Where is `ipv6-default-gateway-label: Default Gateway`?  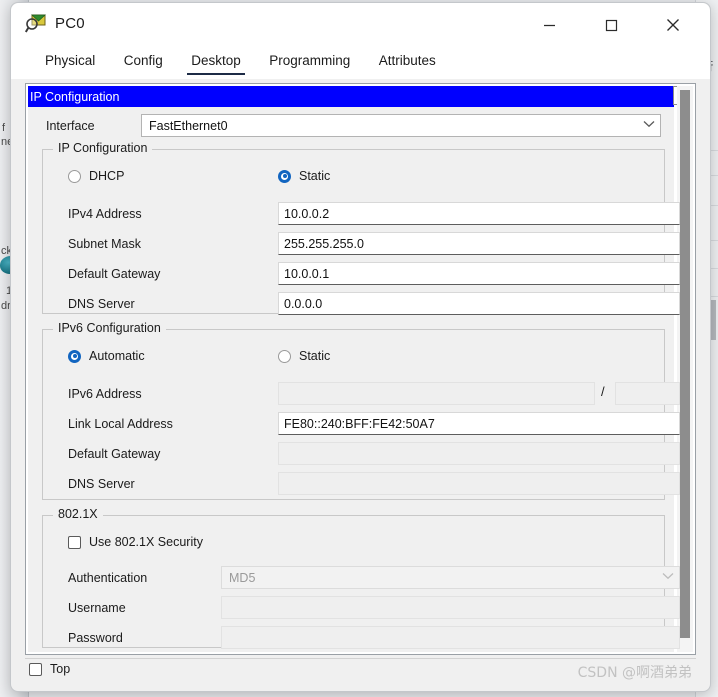
ipv6-default-gateway-label: Default Gateway is located at coordinates (114, 454).